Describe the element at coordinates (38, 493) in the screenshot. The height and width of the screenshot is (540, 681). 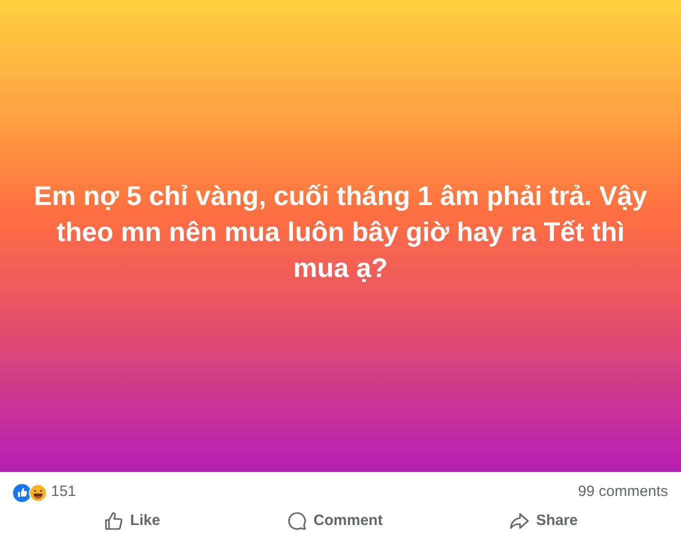
I see `haha-reaction-icon` at that location.